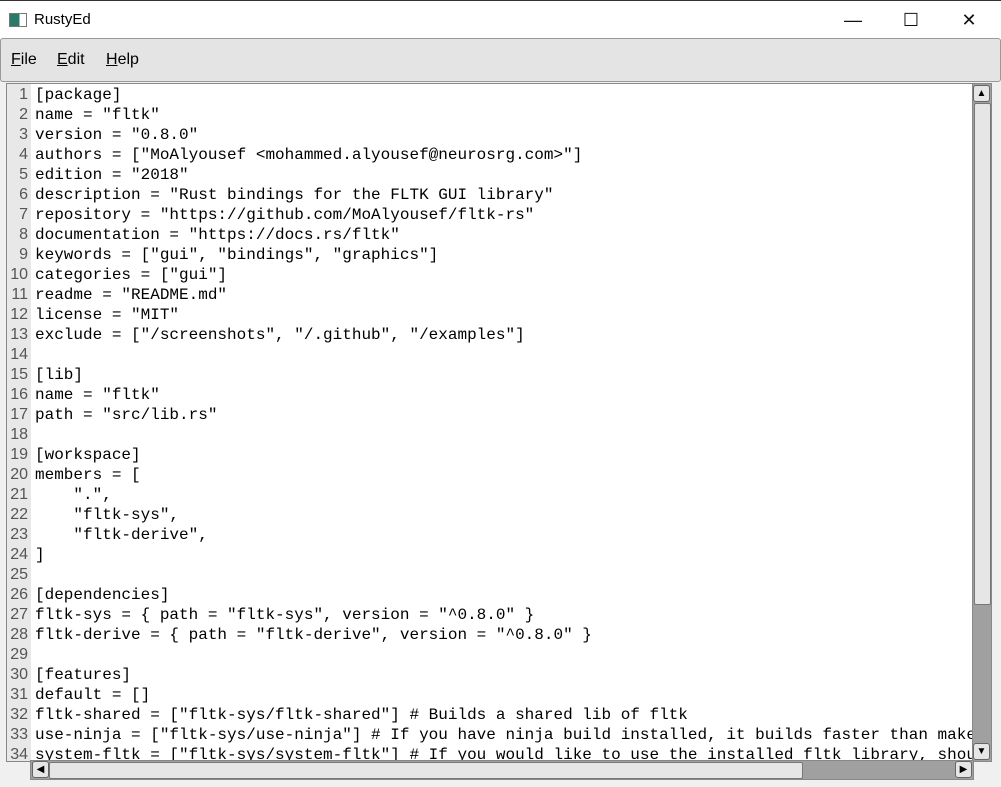  Describe the element at coordinates (969, 20) in the screenshot. I see `close-button: ✕` at that location.